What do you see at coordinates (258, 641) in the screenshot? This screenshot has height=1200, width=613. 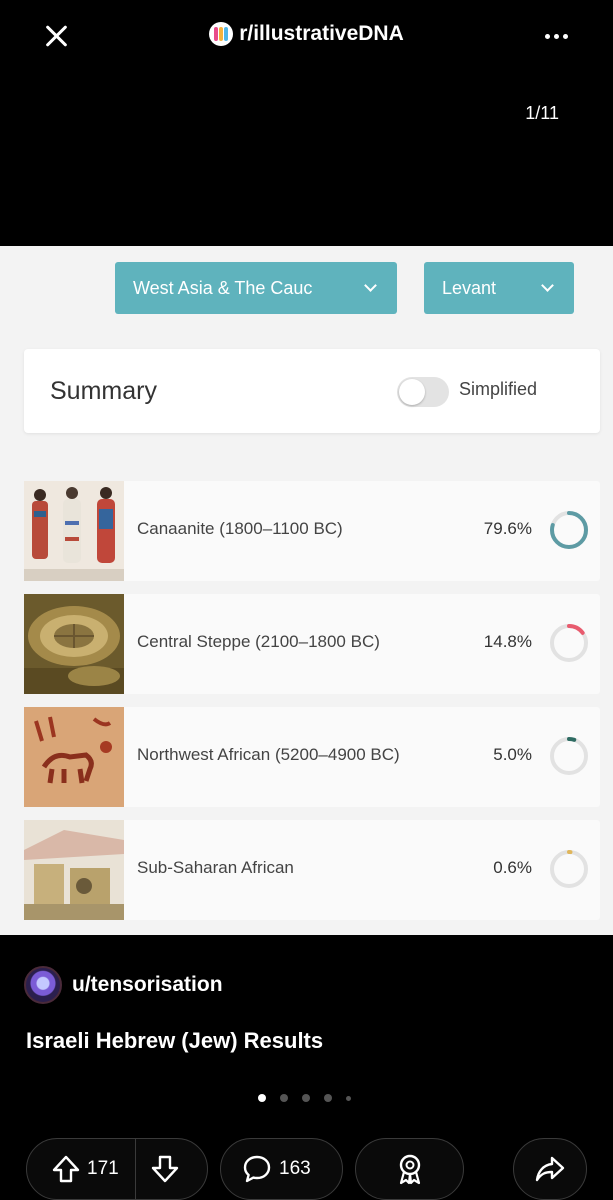 I see `result-name: Central Steppe (2100–1800 BC)` at bounding box center [258, 641].